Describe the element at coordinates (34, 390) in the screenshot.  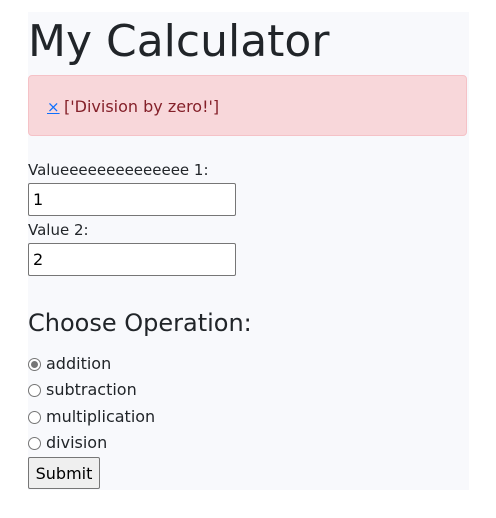
I see `subtraction-radio` at that location.